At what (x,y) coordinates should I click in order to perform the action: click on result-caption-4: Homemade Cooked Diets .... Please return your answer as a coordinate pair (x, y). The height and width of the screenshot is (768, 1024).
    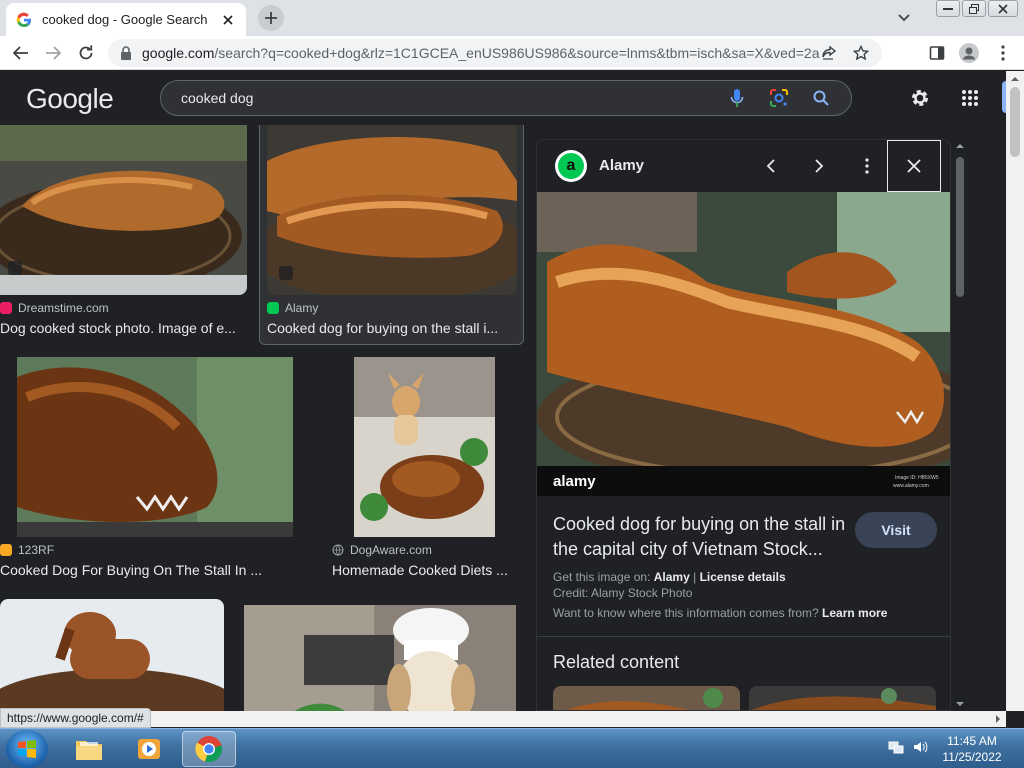
    Looking at the image, I should click on (422, 570).